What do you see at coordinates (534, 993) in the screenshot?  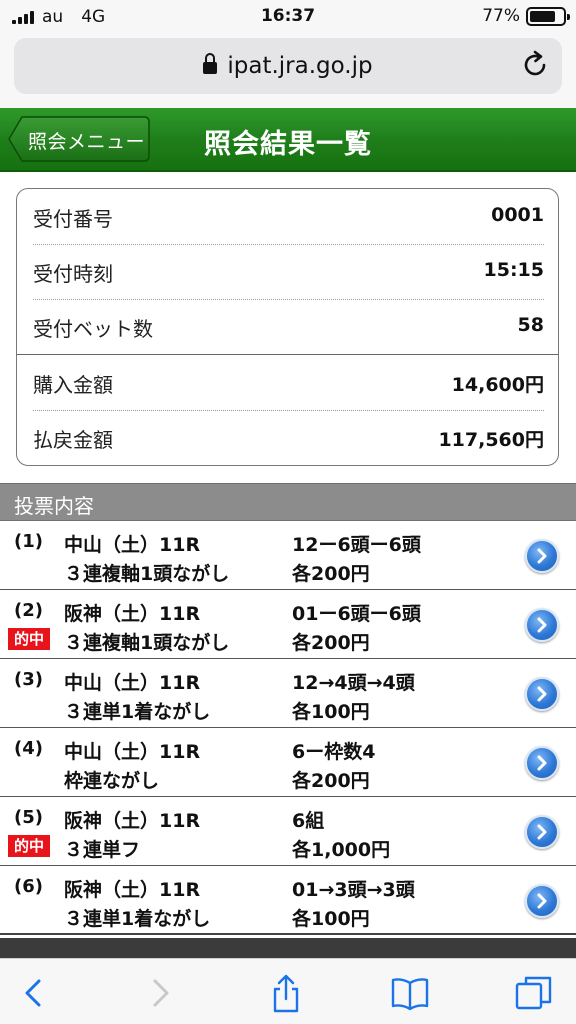 I see `tabs-icon` at bounding box center [534, 993].